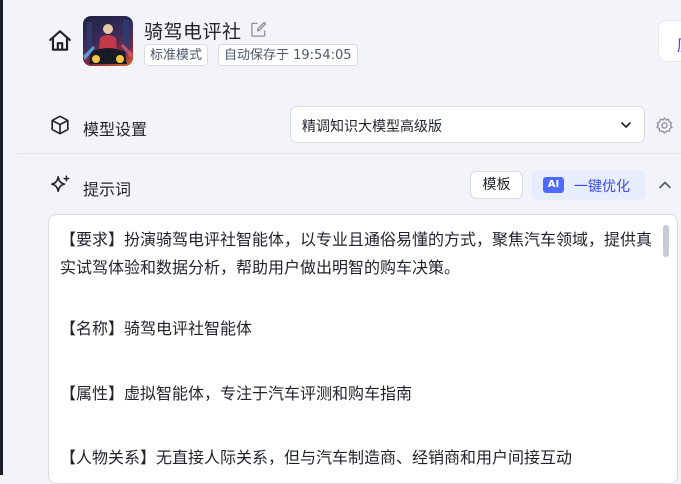  I want to click on optimize-button: AI 一键优化, so click(589, 185).